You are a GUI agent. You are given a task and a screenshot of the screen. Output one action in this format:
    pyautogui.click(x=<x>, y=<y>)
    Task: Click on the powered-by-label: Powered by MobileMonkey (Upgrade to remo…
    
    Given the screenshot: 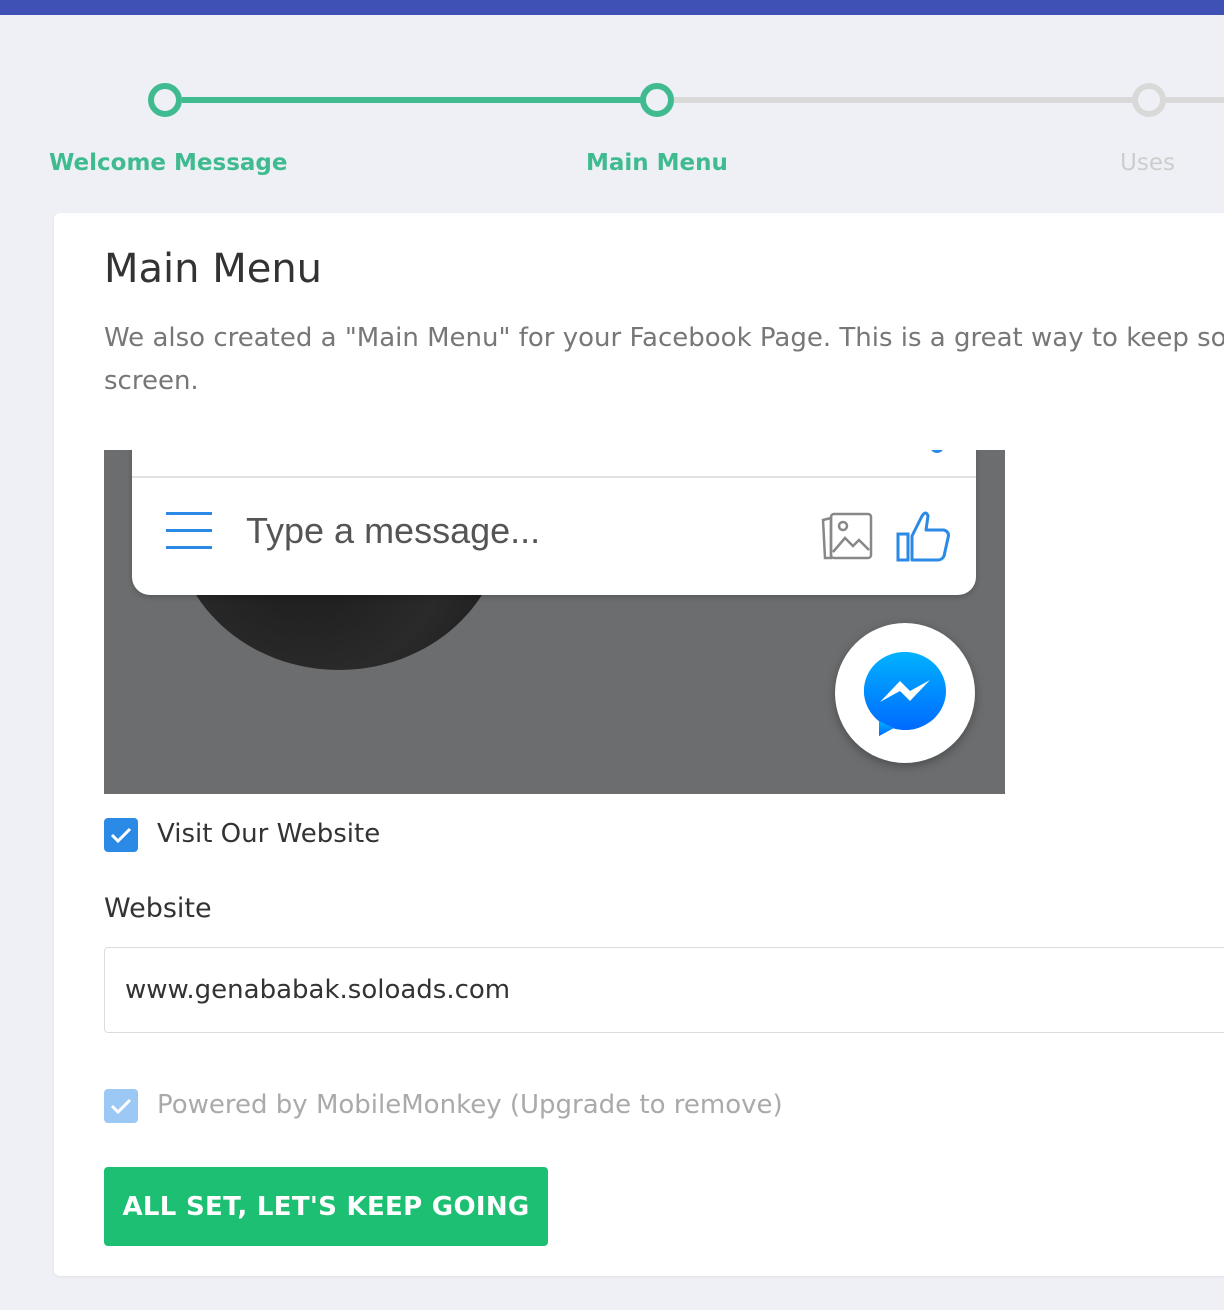 What is the action you would take?
    pyautogui.click(x=470, y=1105)
    